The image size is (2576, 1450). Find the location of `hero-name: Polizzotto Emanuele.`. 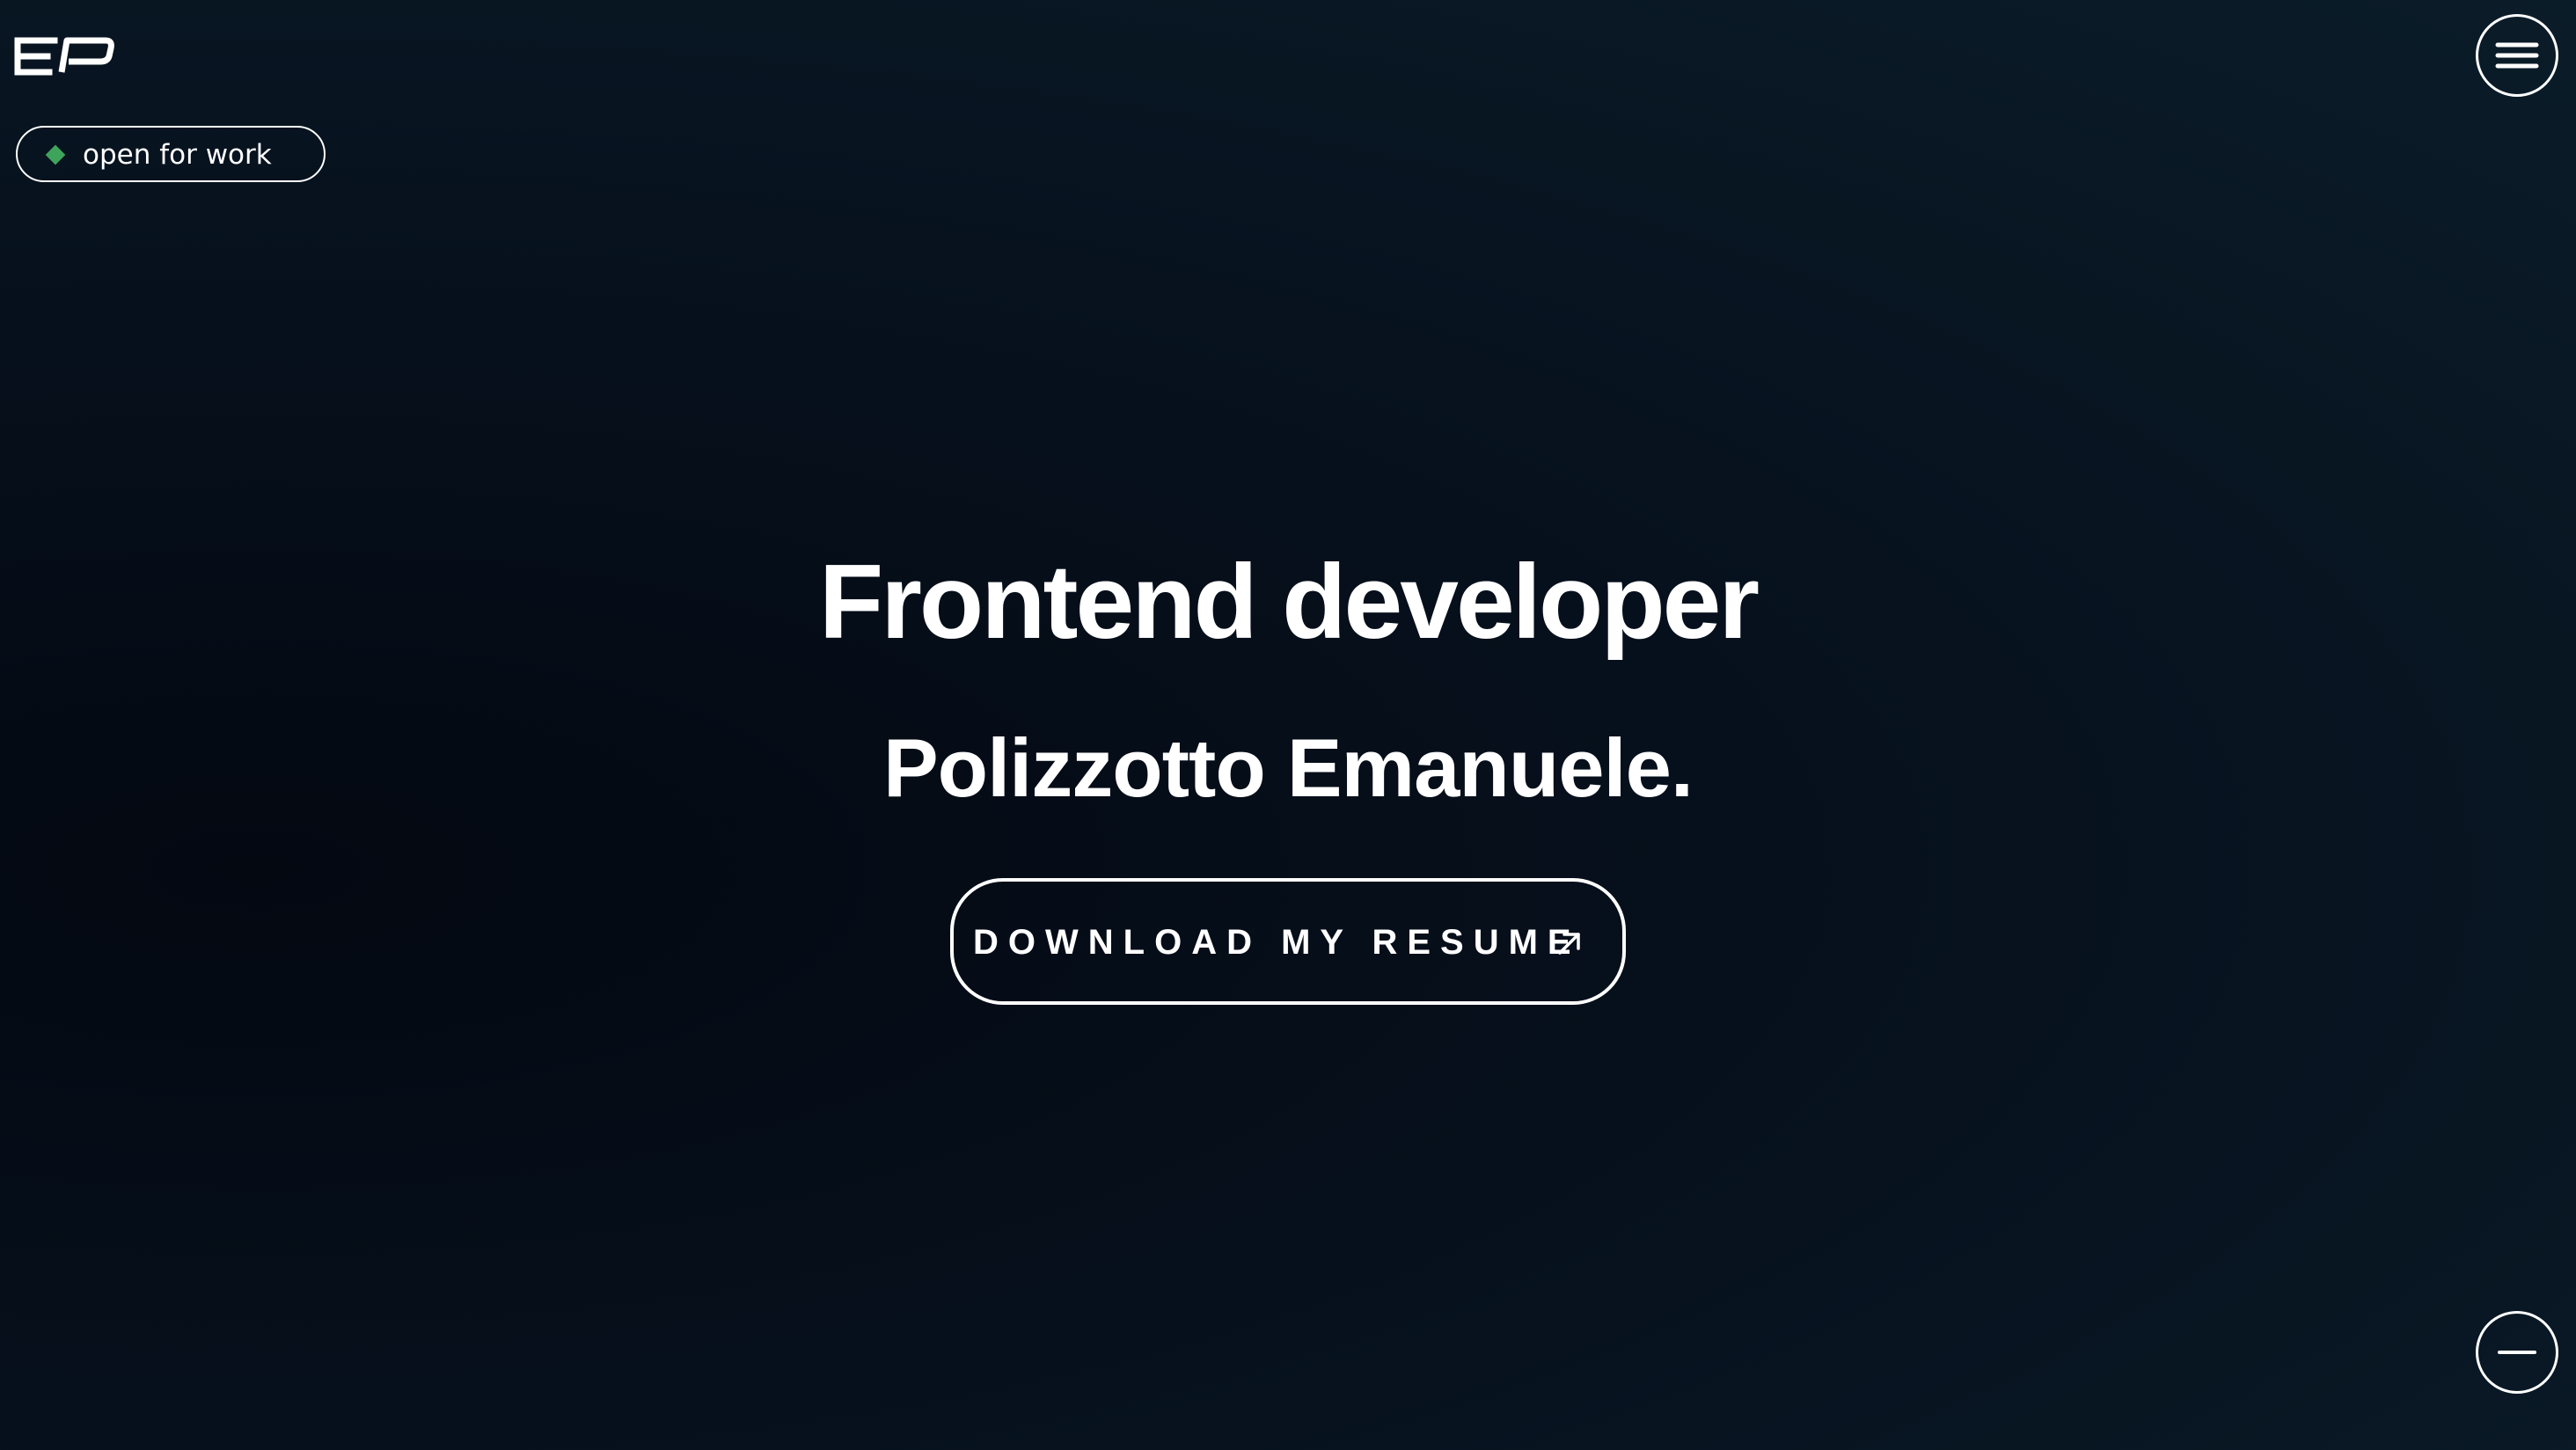

hero-name: Polizzotto Emanuele. is located at coordinates (1288, 767).